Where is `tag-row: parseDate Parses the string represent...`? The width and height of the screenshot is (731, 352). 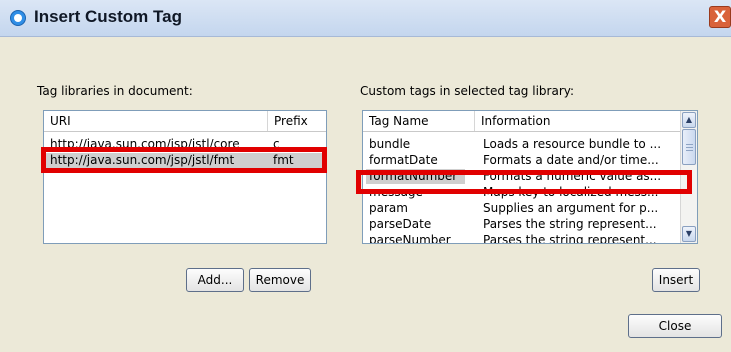 tag-row: parseDate Parses the string represent... is located at coordinates (521, 224).